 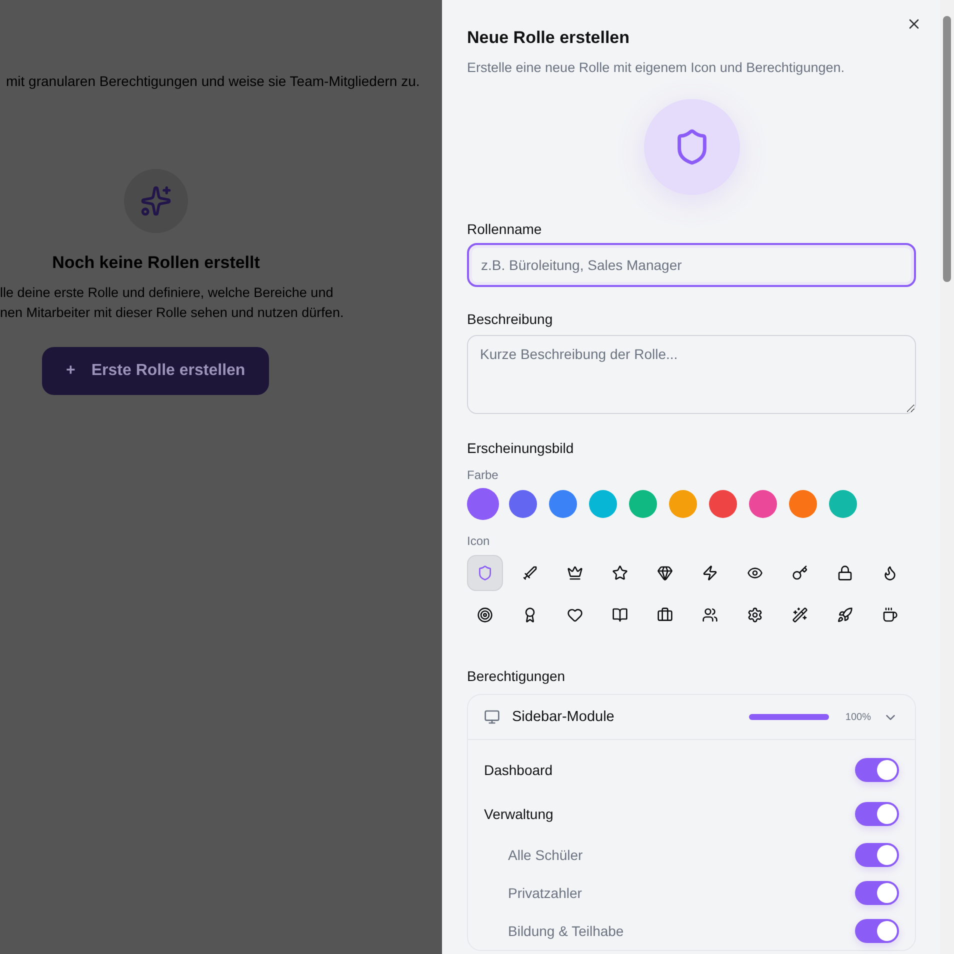 I want to click on create-role-button: + Erste Rolle erstellen, so click(x=156, y=371).